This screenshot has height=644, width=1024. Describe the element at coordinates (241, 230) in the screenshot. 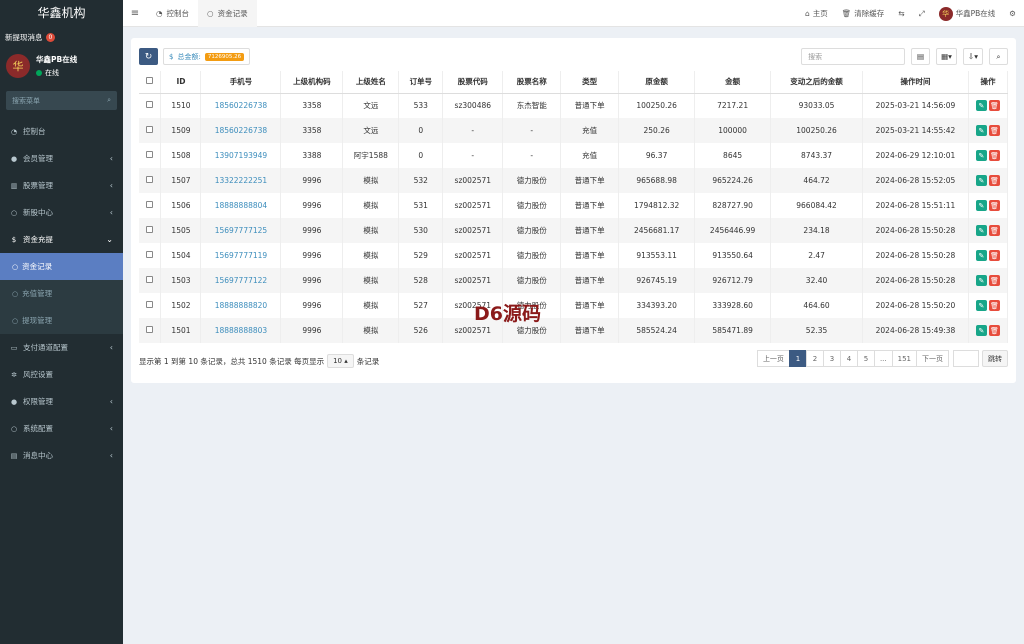

I see `phone-link: 15697777125` at that location.